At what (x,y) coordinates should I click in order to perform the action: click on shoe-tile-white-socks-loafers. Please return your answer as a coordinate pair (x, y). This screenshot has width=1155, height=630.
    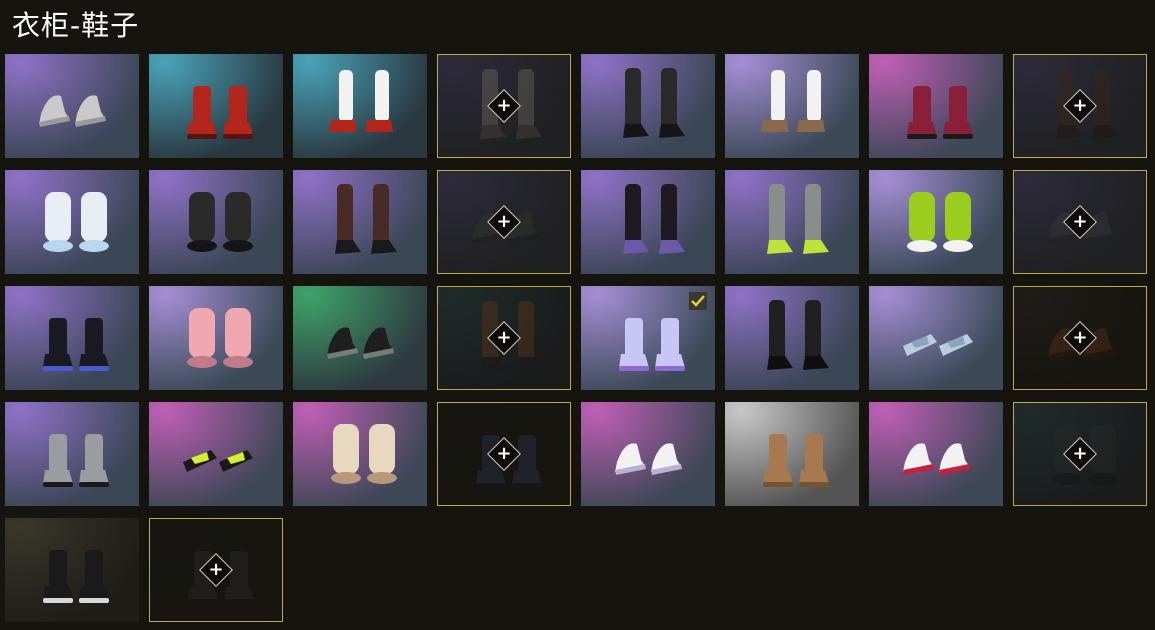
    Looking at the image, I should click on (792, 106).